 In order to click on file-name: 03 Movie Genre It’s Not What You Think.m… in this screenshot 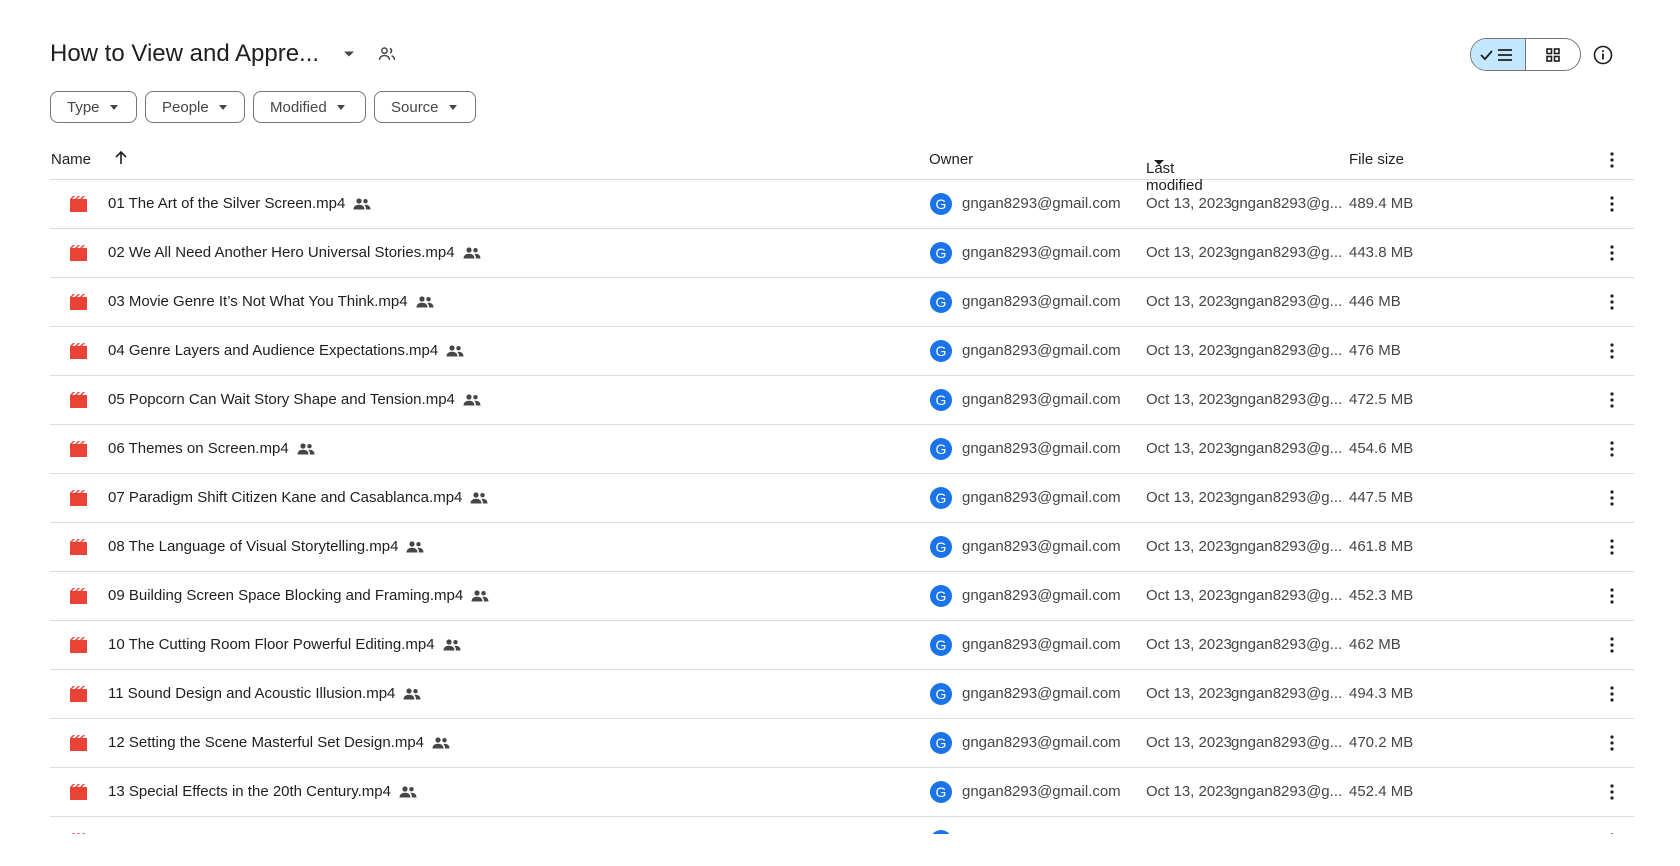, I will do `click(258, 301)`.